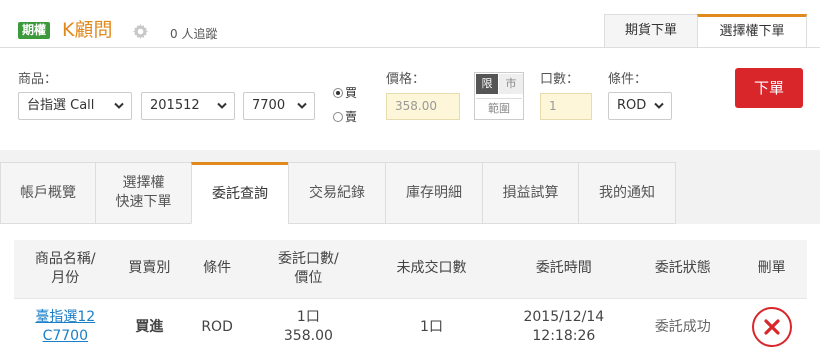 The width and height of the screenshot is (820, 360). I want to click on cell-status: 委託成功, so click(683, 326).